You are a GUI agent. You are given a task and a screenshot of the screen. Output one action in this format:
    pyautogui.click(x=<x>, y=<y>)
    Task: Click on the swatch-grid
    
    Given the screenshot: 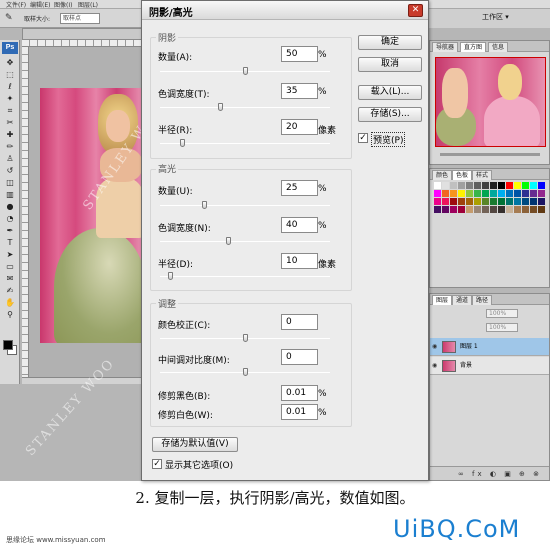 What is the action you would take?
    pyautogui.click(x=490, y=198)
    